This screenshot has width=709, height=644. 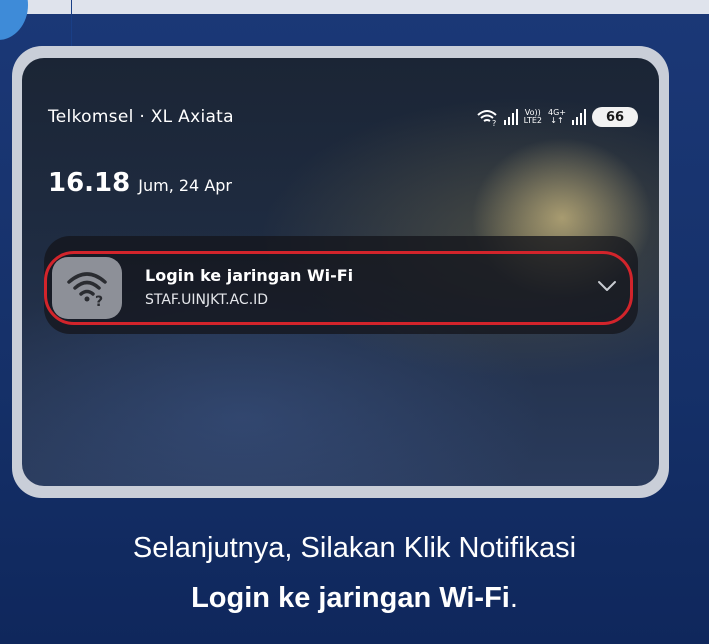 I want to click on lockscreen-clock: 16.18 Jum, 24 Apr, so click(x=140, y=183).